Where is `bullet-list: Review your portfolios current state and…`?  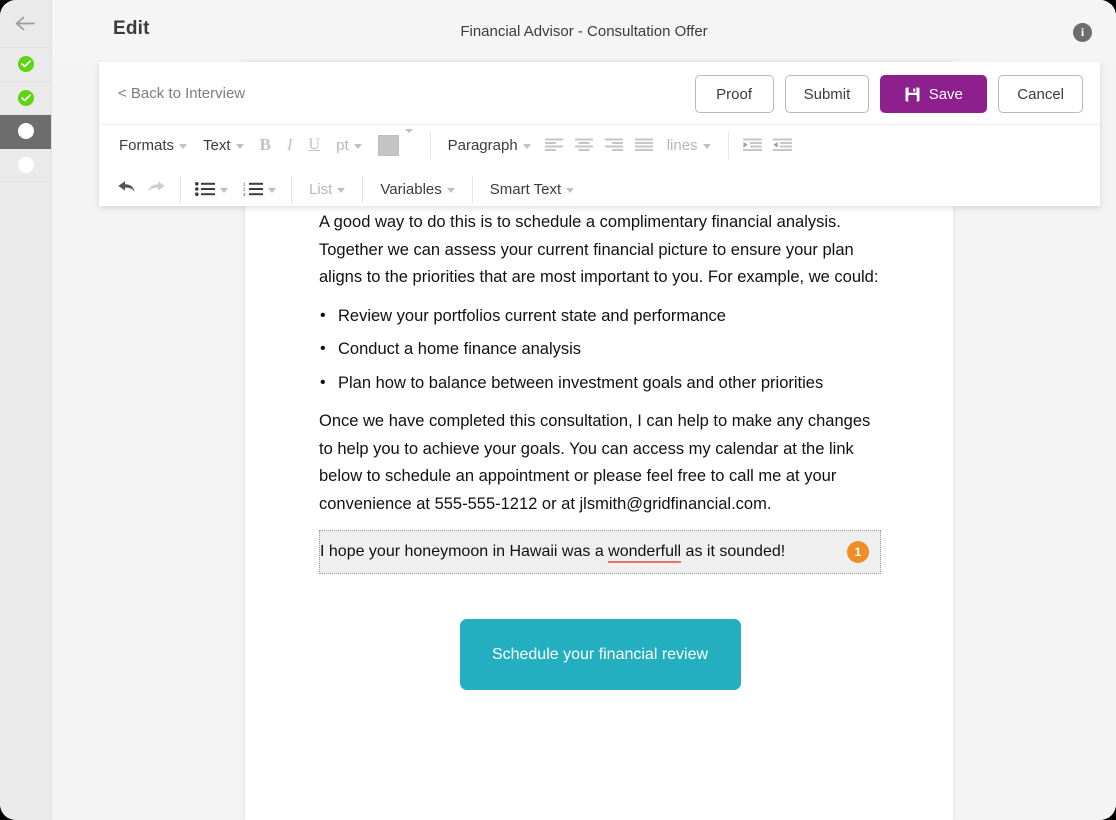
bullet-list: Review your portfolios current state and… is located at coordinates (600, 350).